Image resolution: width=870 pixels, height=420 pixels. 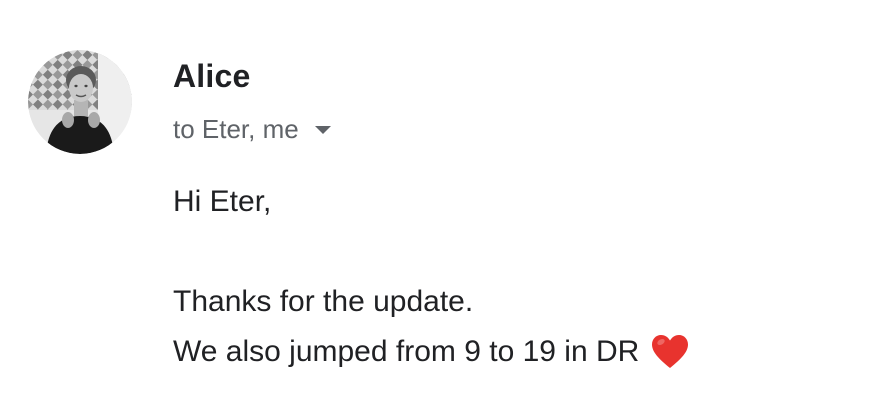 I want to click on red-heart-icon, so click(x=670, y=352).